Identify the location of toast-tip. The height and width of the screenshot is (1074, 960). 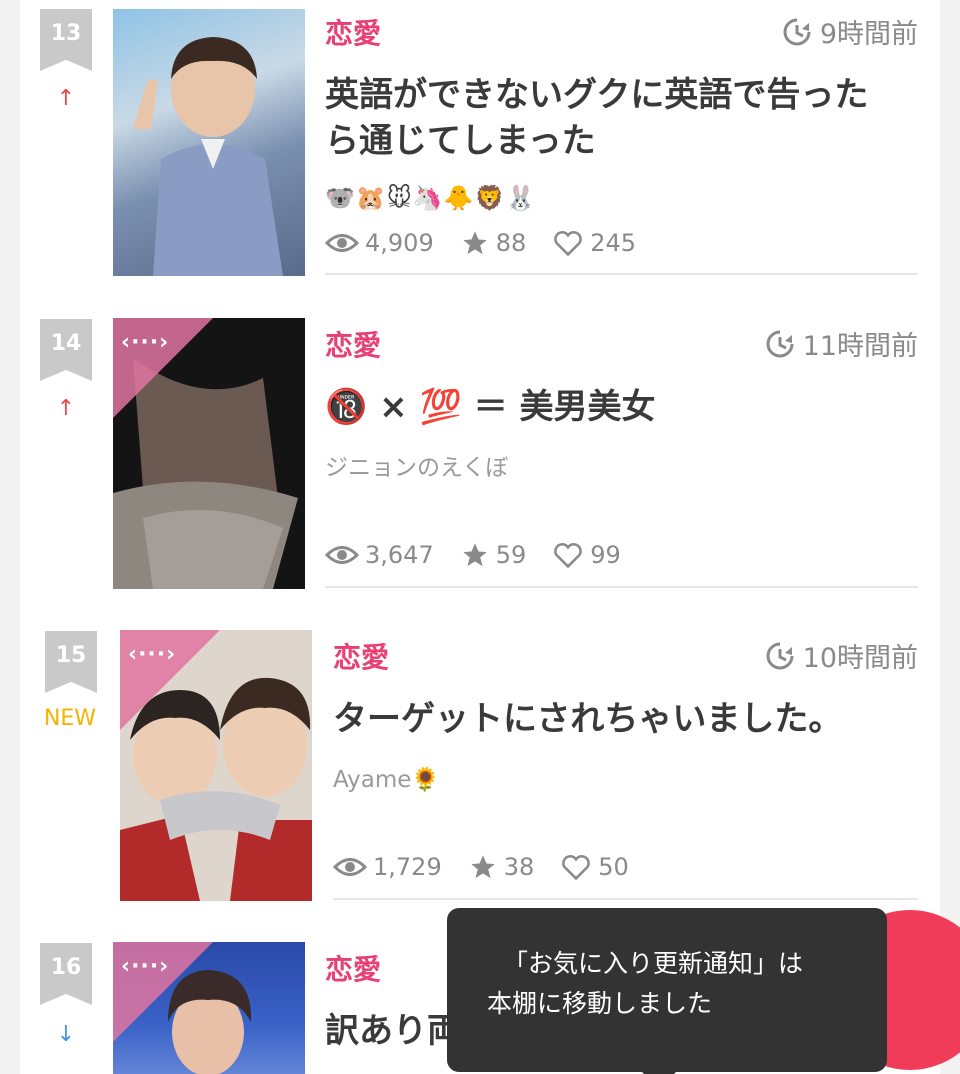
(659, 1064).